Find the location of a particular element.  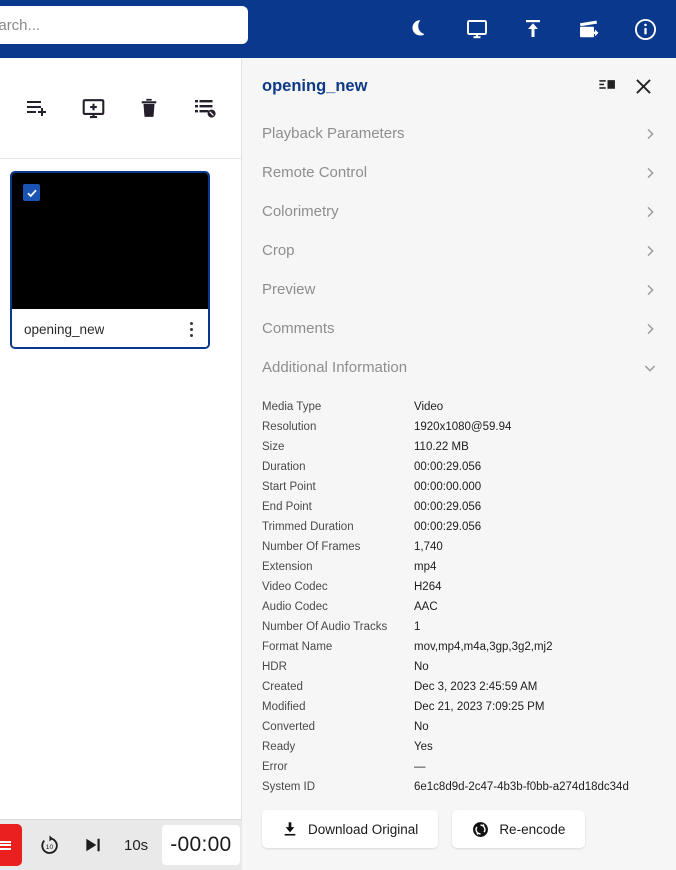

metadata-row: Audio Codec AAC is located at coordinates (460, 607).